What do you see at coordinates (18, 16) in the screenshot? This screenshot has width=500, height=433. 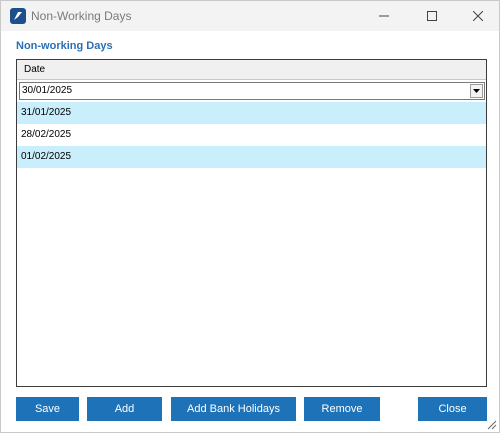 I see `app-icon` at bounding box center [18, 16].